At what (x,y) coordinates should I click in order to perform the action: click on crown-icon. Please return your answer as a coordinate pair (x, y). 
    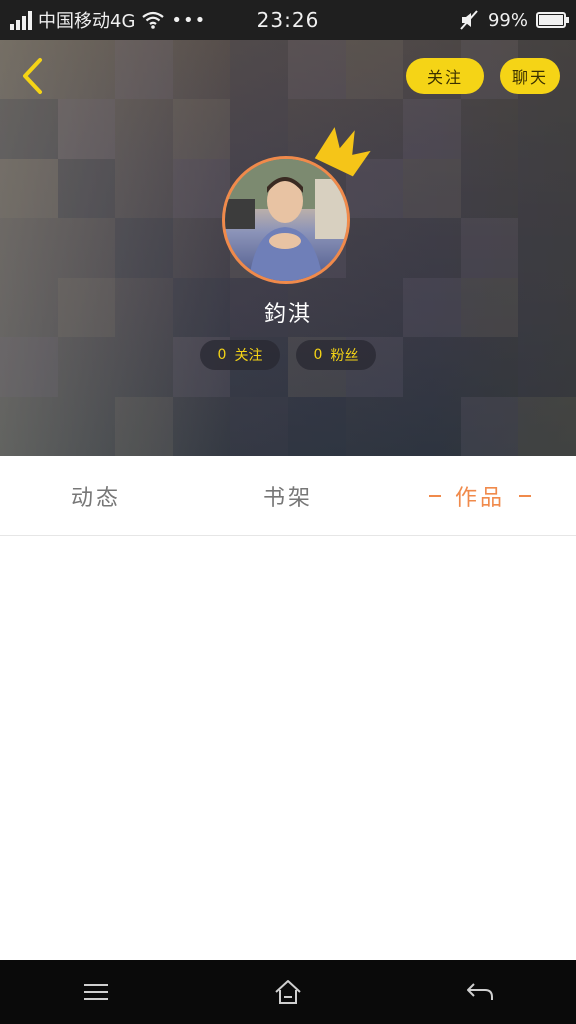
    Looking at the image, I should click on (342, 152).